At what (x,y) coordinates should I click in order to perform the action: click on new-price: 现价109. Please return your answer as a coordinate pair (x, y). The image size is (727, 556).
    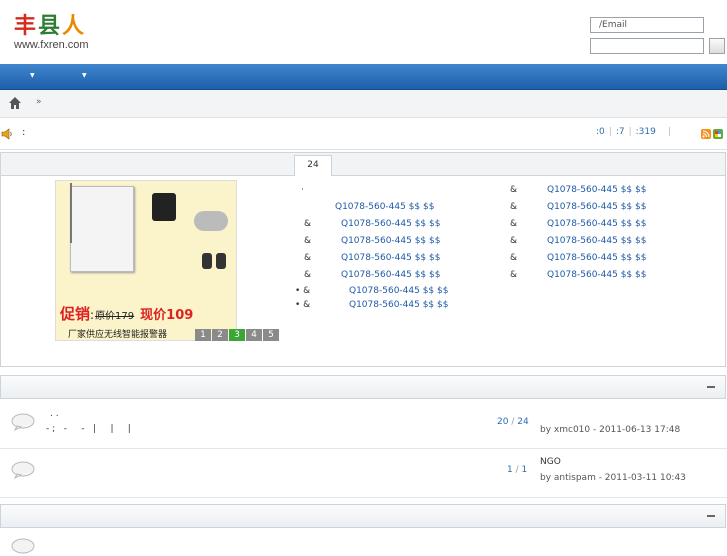
    Looking at the image, I should click on (167, 315).